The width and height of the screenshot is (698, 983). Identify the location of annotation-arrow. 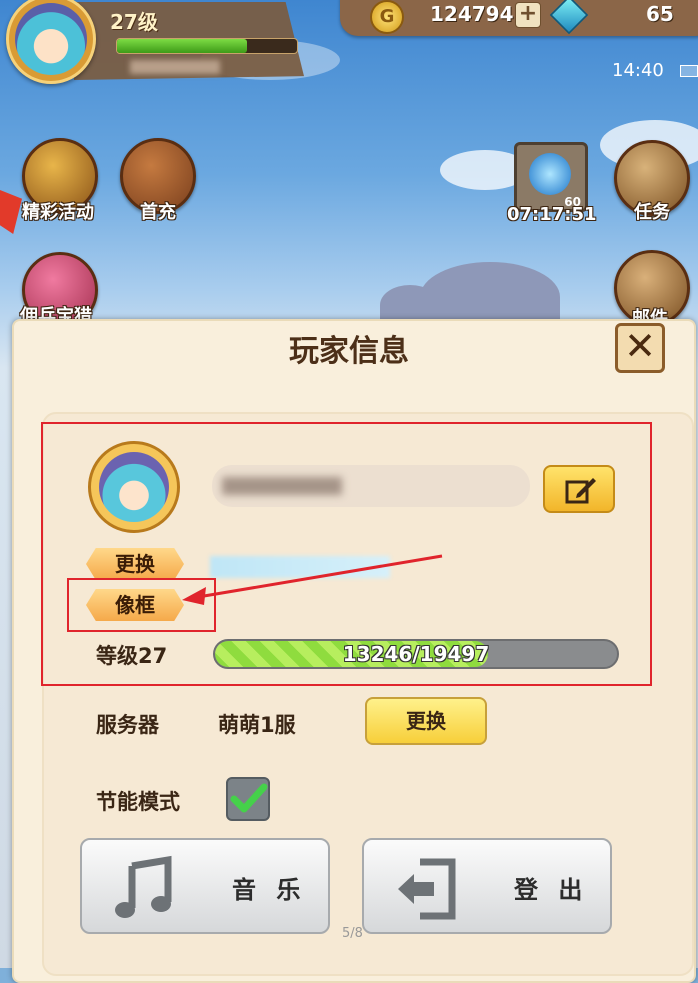
(312, 579).